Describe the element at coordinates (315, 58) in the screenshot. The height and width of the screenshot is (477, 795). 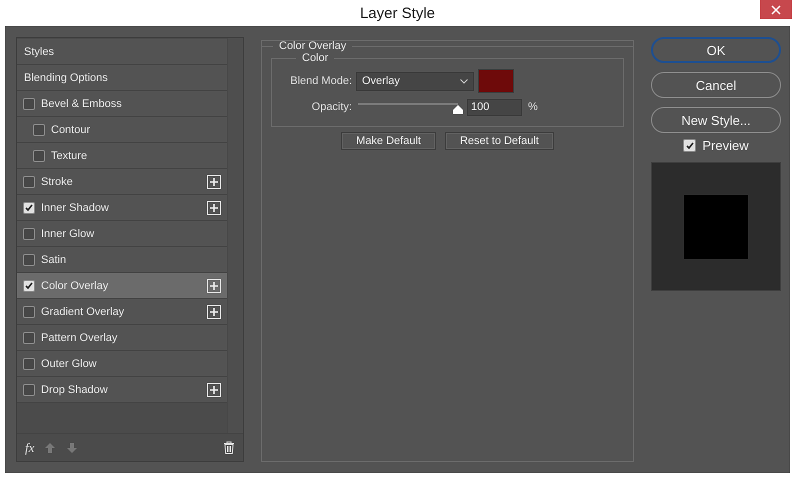
I see `group-title: Color` at that location.